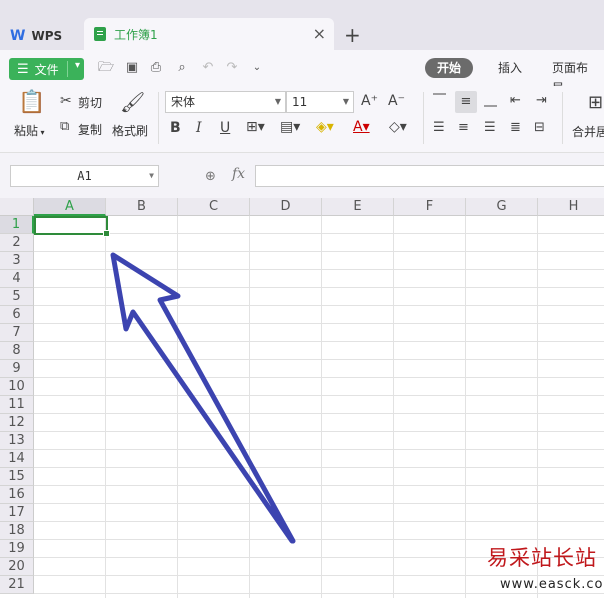 The width and height of the screenshot is (604, 598). Describe the element at coordinates (255, 127) in the screenshot. I see `borders-icon: ⊞▾` at that location.